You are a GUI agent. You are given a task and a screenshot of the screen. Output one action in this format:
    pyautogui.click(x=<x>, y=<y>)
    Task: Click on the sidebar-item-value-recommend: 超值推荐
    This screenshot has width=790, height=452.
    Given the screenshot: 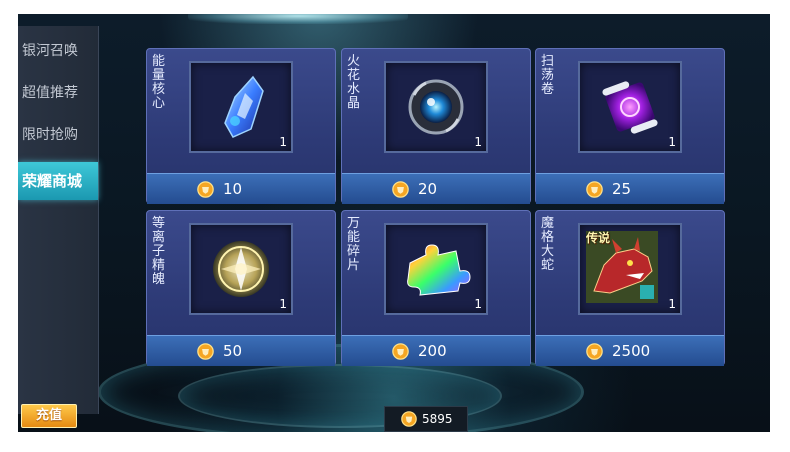 What is the action you would take?
    pyautogui.click(x=58, y=93)
    